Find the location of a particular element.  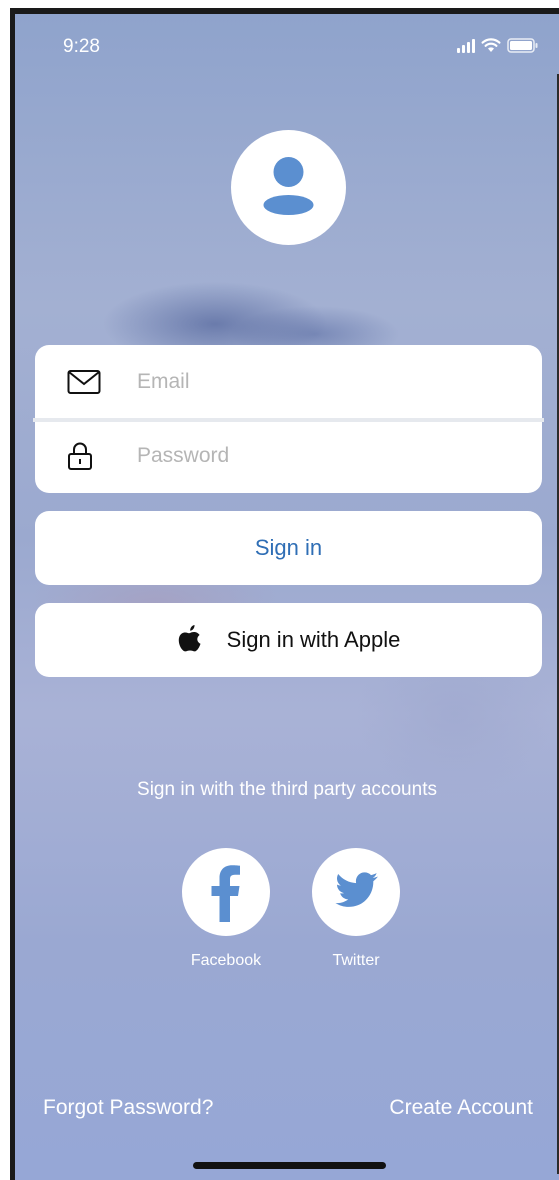

sign-in-button: Sign in is located at coordinates (288, 548).